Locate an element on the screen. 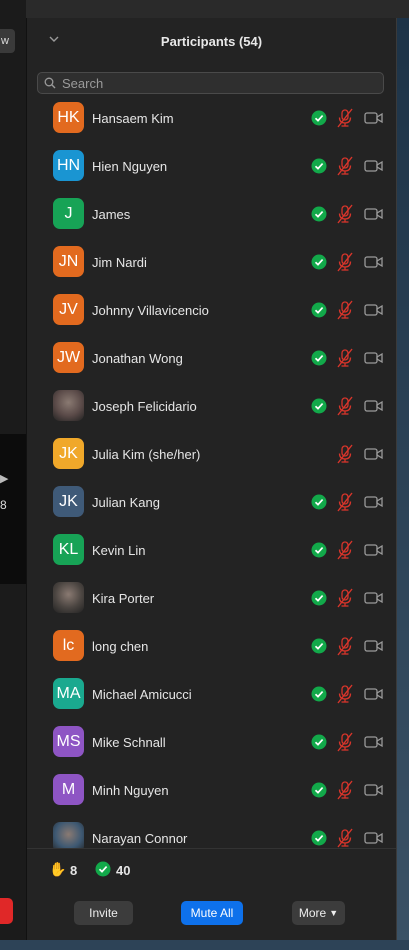 The height and width of the screenshot is (950, 409). participant-name: Michael Amicucci is located at coordinates (142, 694).